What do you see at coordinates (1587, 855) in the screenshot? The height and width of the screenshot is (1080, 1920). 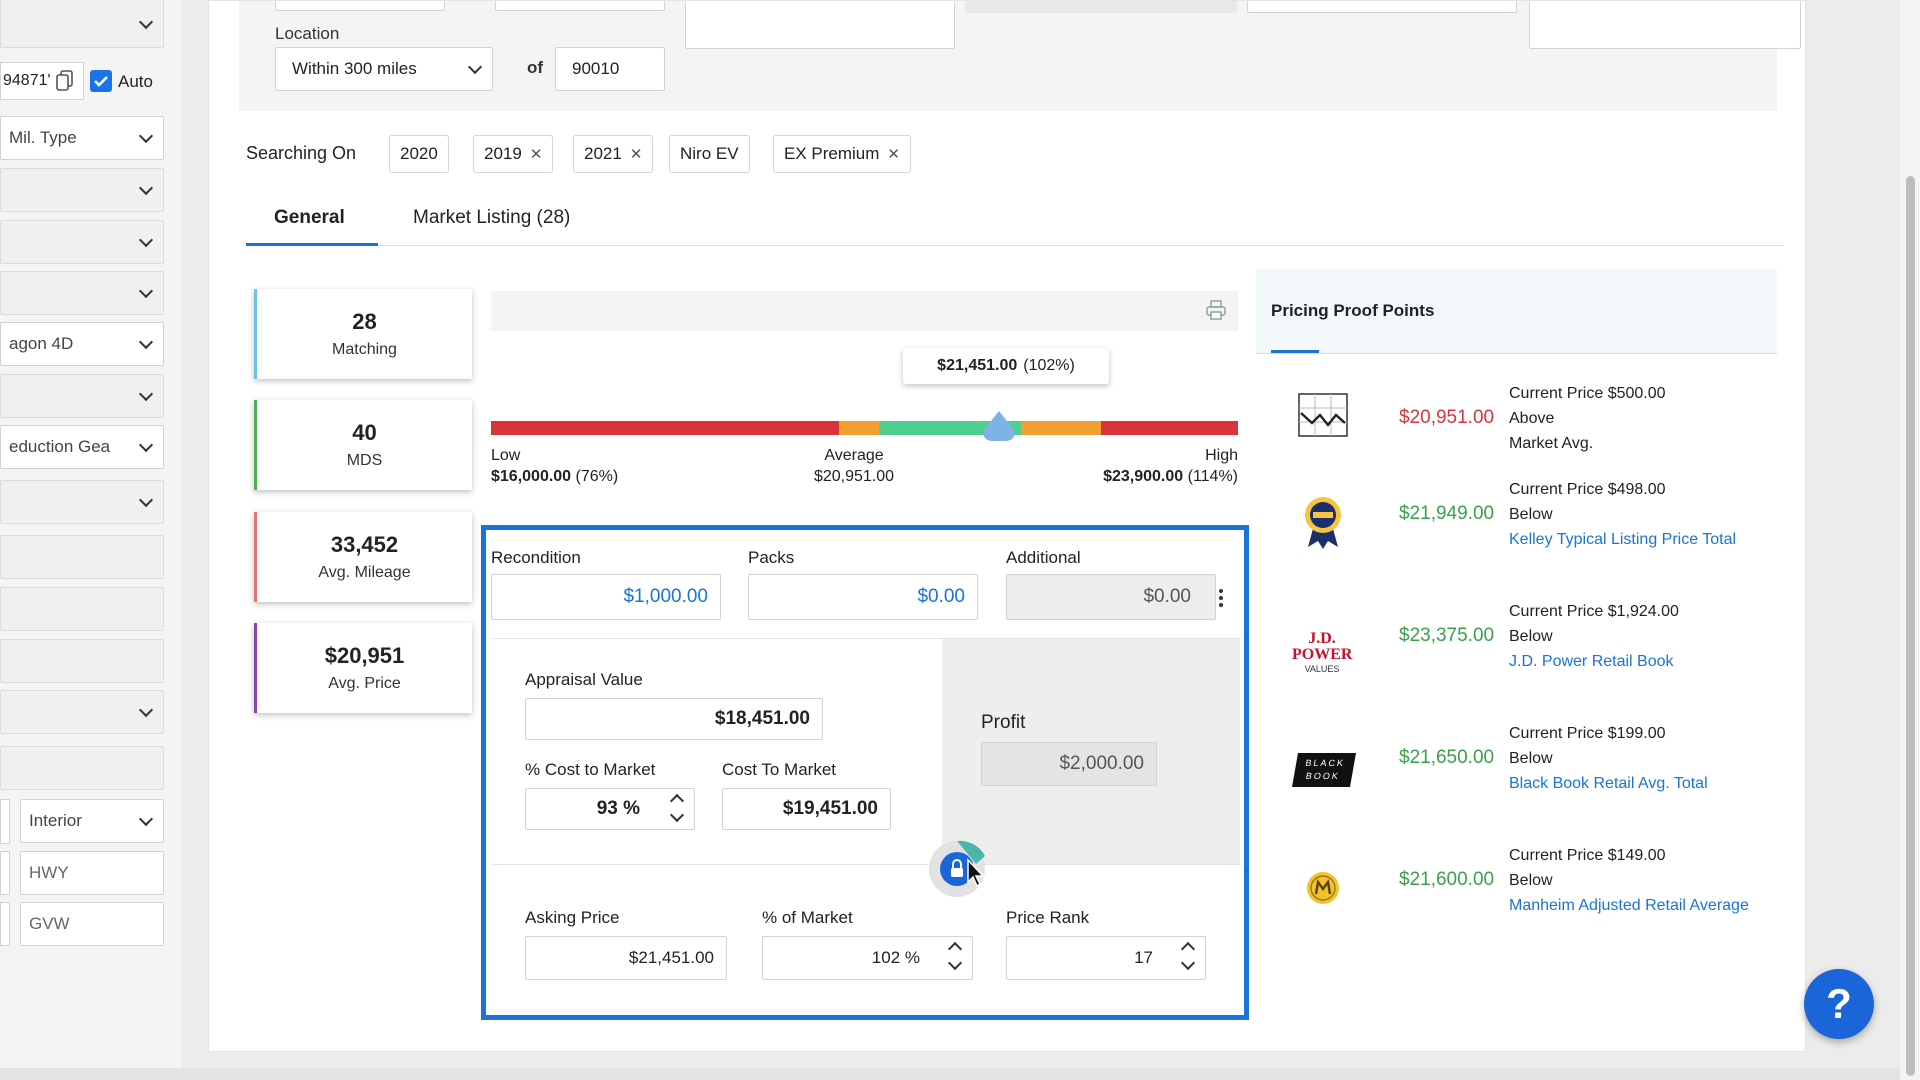 I see `proof-text-line: Current Price $149.00` at bounding box center [1587, 855].